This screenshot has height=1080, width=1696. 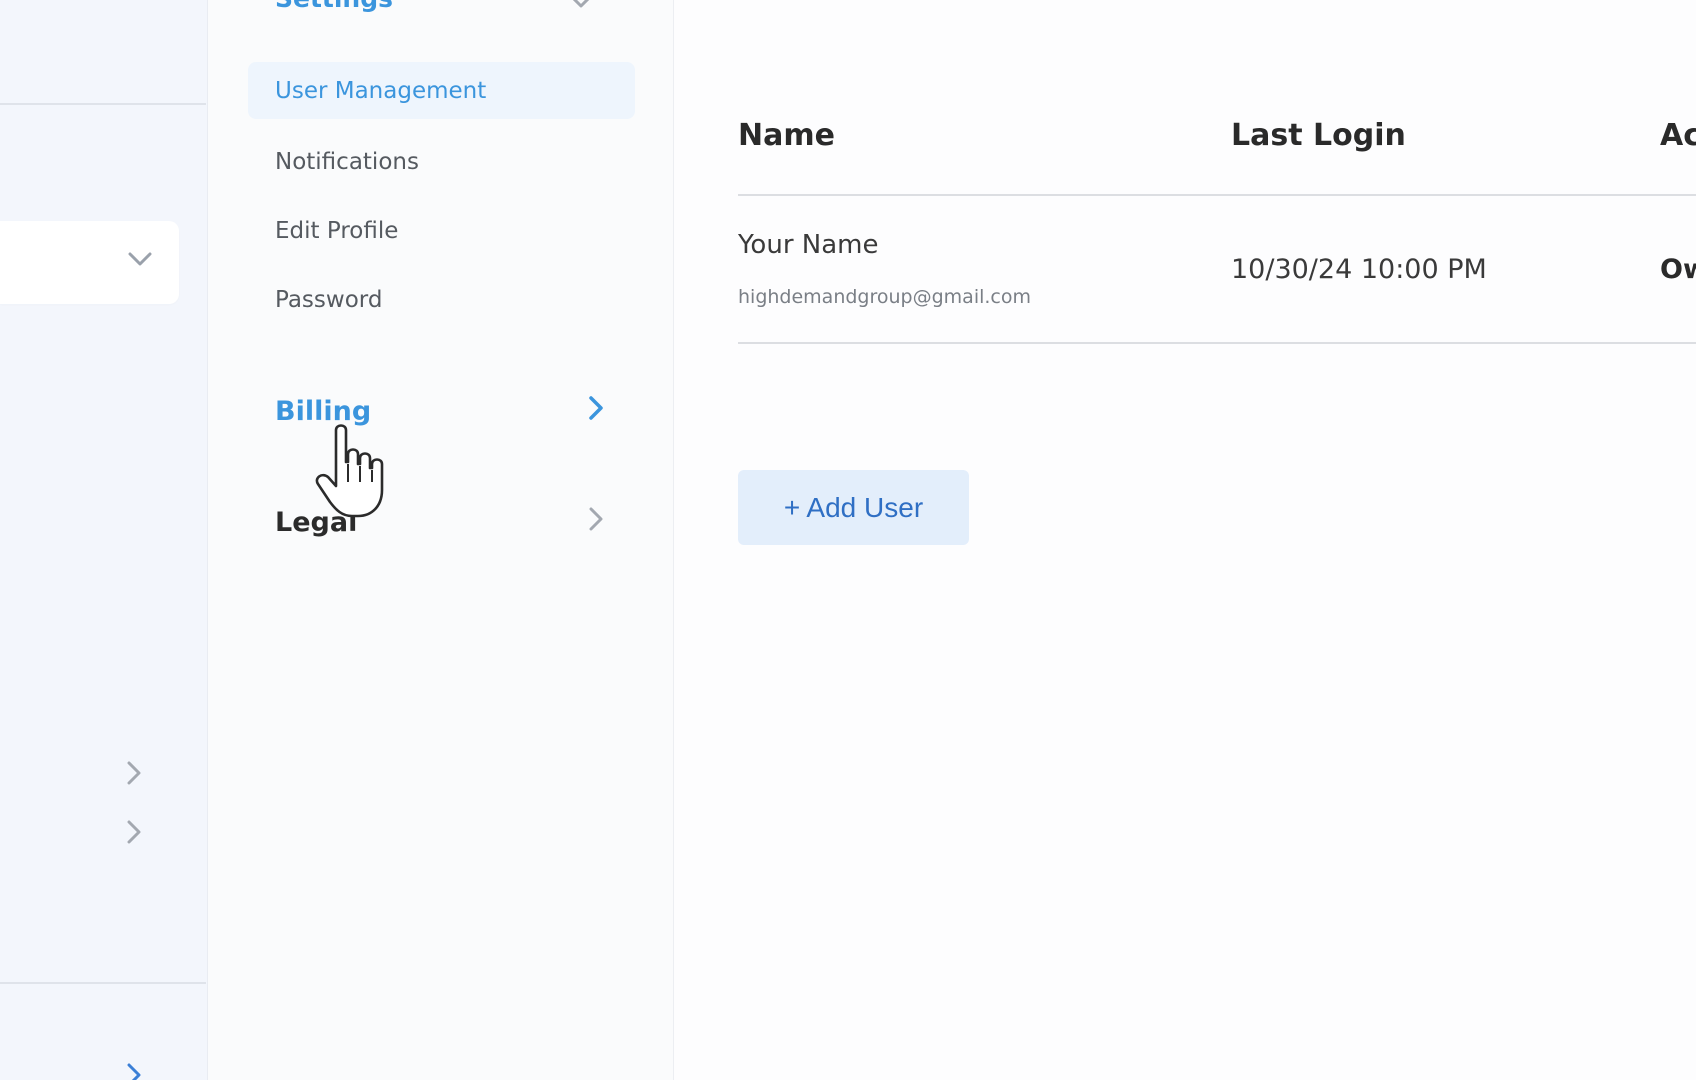 I want to click on settings-item-user-management: User Management, so click(x=441, y=90).